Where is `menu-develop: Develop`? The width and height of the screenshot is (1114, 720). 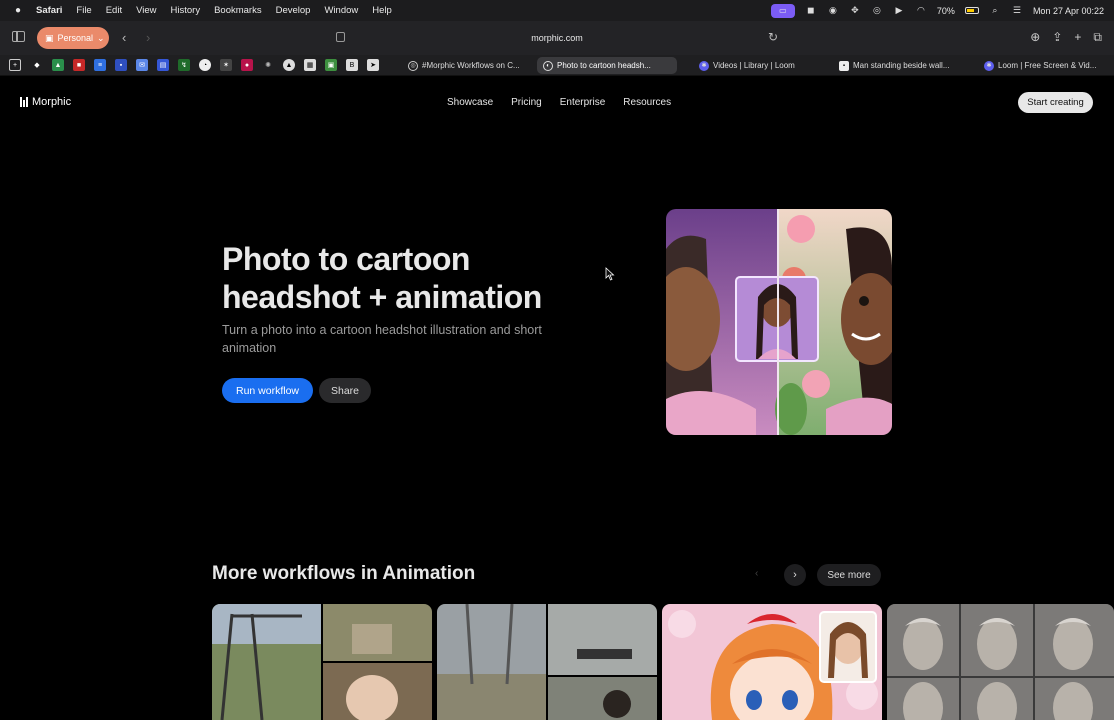 menu-develop: Develop is located at coordinates (293, 10).